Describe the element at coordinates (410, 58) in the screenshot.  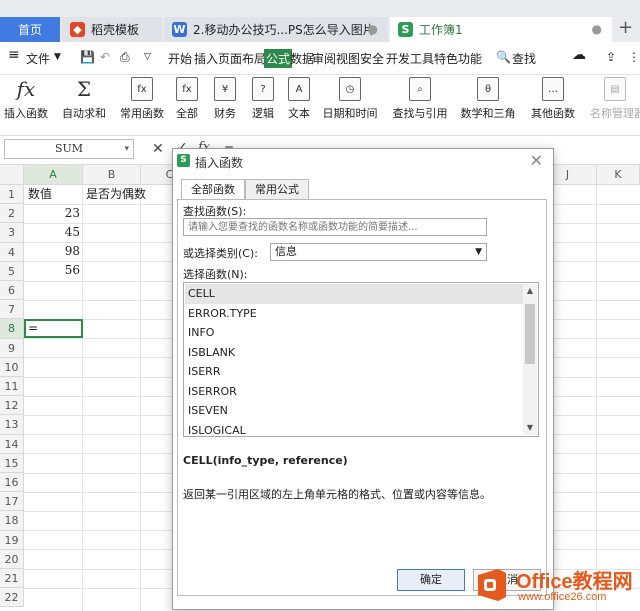
I see `menu-developer: 开发工具` at that location.